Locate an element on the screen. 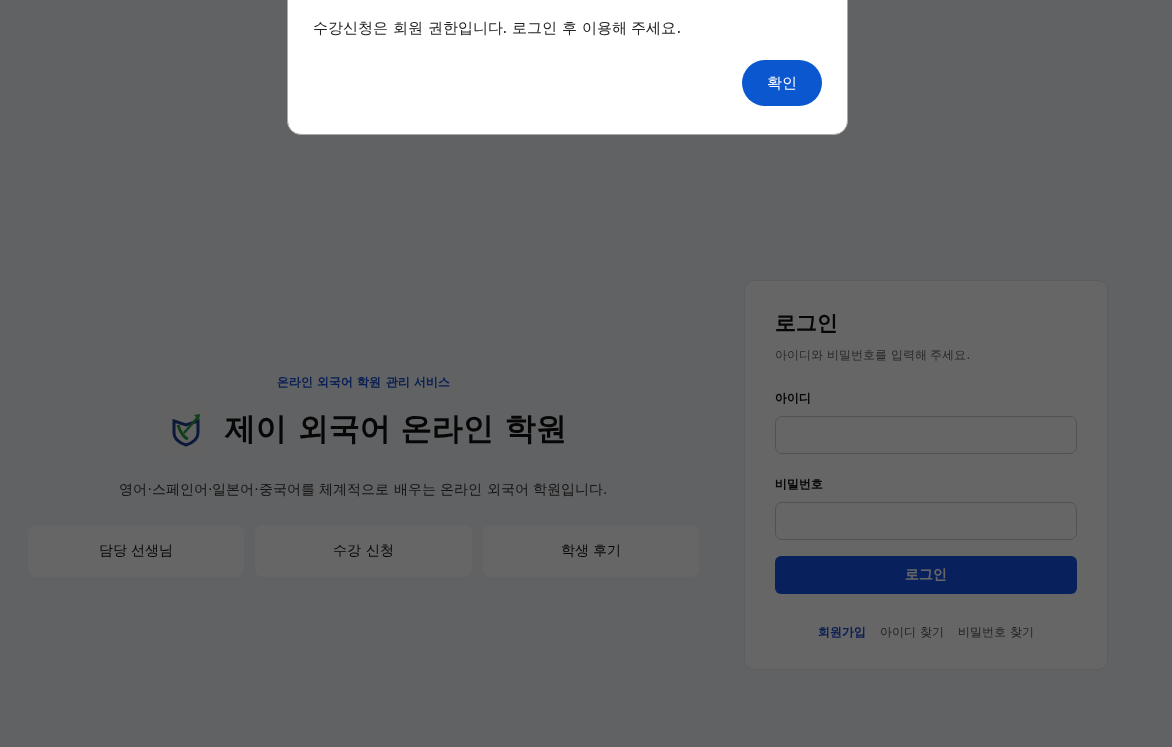 Image resolution: width=1172 pixels, height=747 pixels. link: 아이디 찾기 is located at coordinates (912, 632).